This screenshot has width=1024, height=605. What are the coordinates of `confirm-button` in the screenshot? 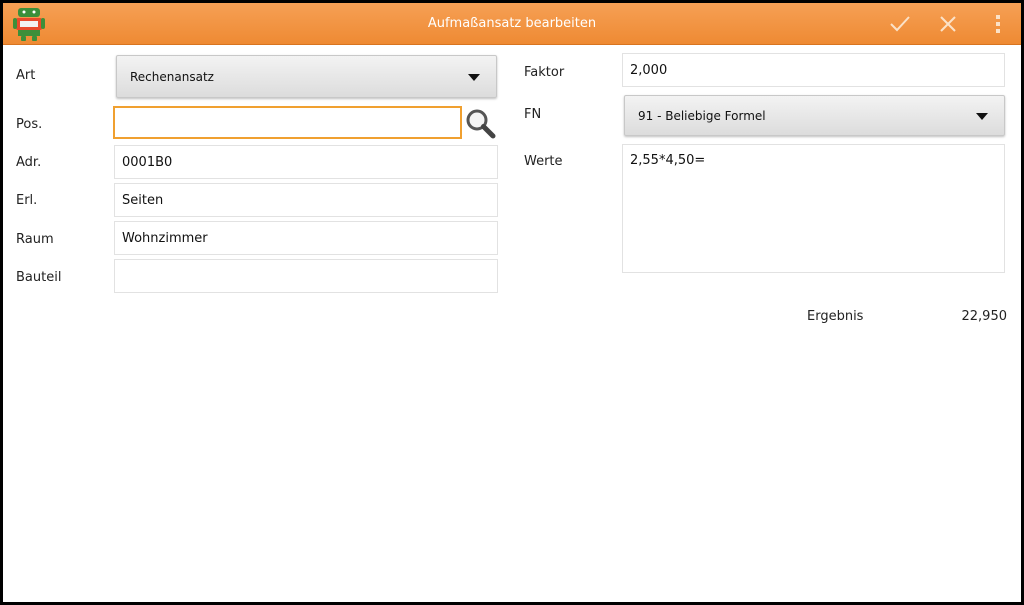 It's located at (900, 24).